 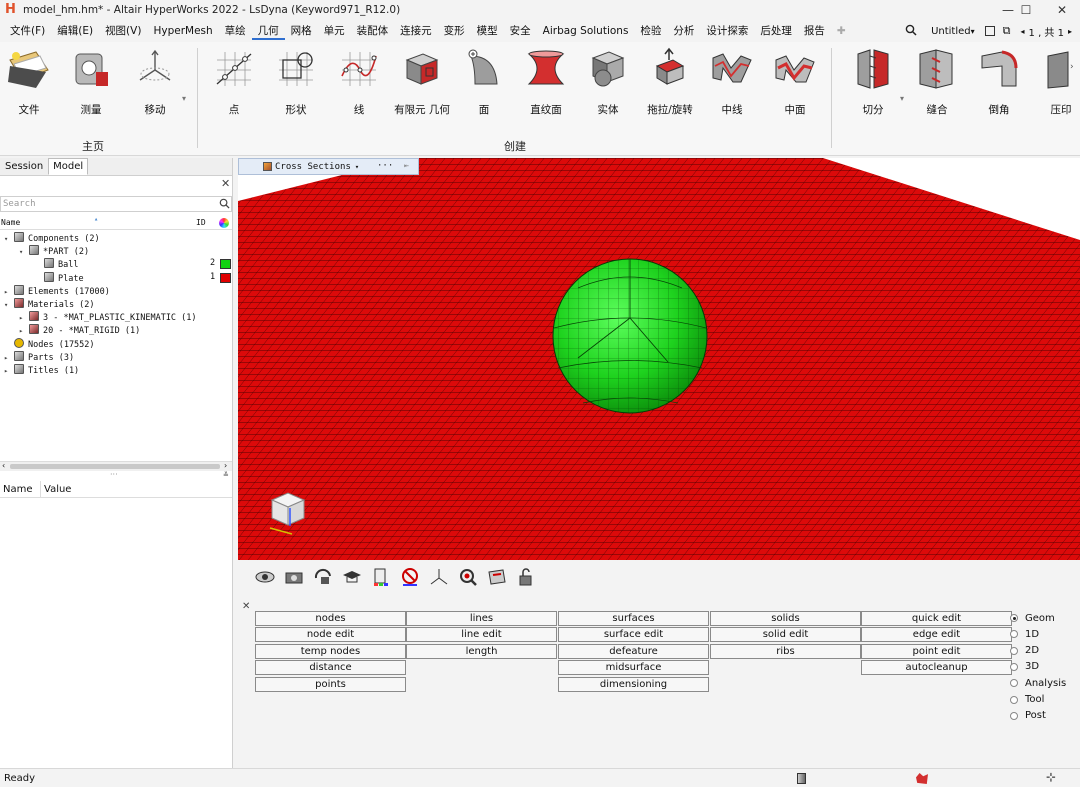 What do you see at coordinates (49, 344) in the screenshot?
I see `tree-item: Nodes (17552)` at bounding box center [49, 344].